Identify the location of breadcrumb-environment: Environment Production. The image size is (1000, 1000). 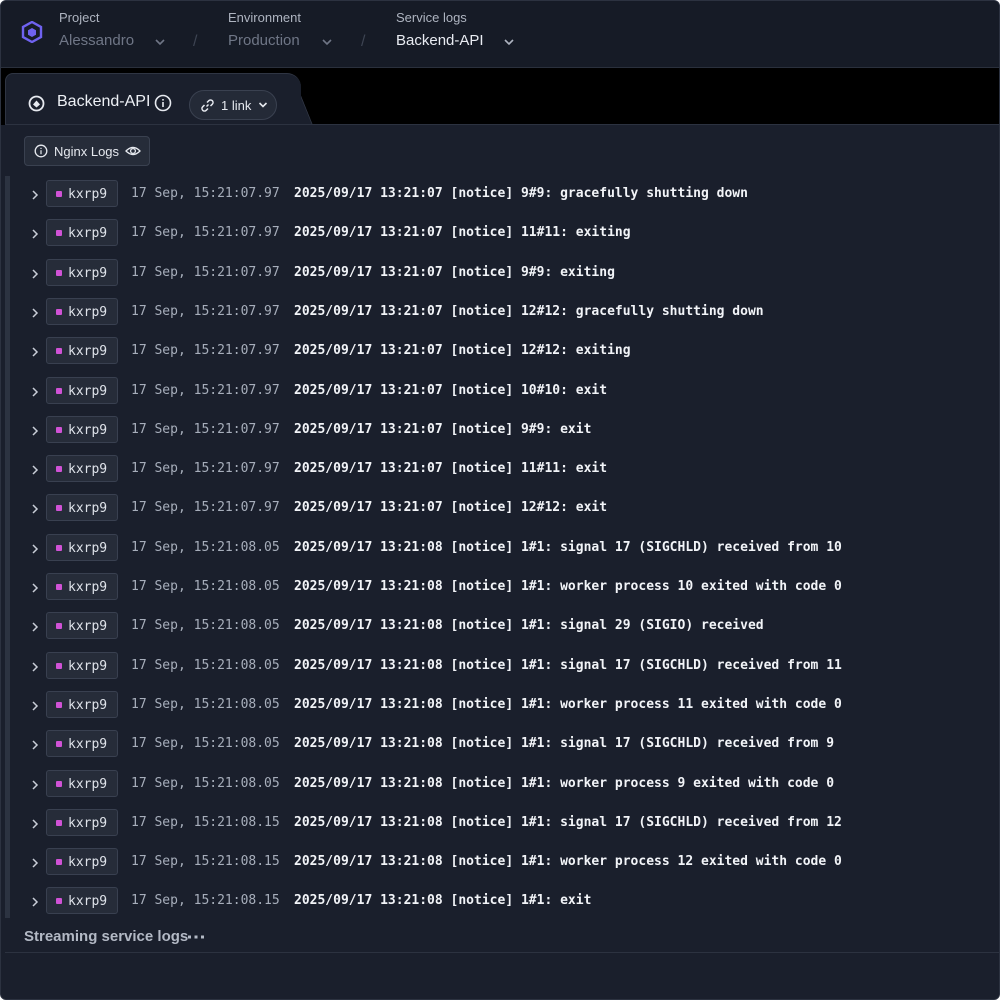
(288, 34).